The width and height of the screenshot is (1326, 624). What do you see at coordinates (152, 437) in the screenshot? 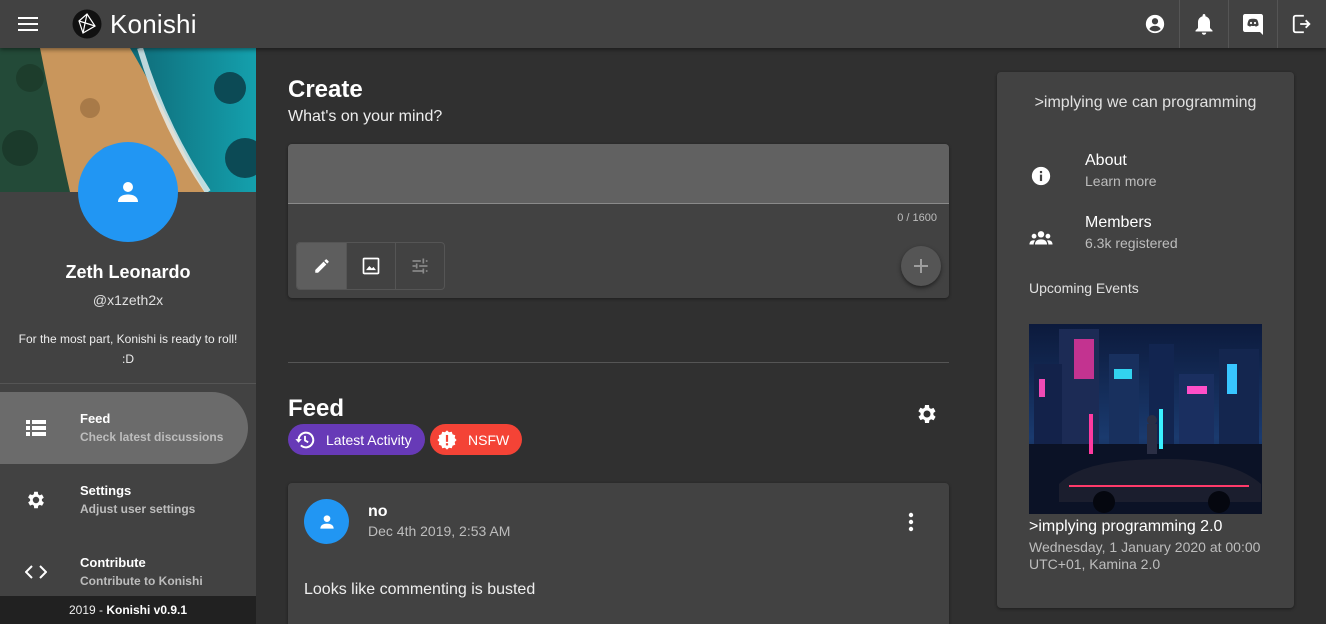
I see `nav-subtitle: Check latest discussions` at bounding box center [152, 437].